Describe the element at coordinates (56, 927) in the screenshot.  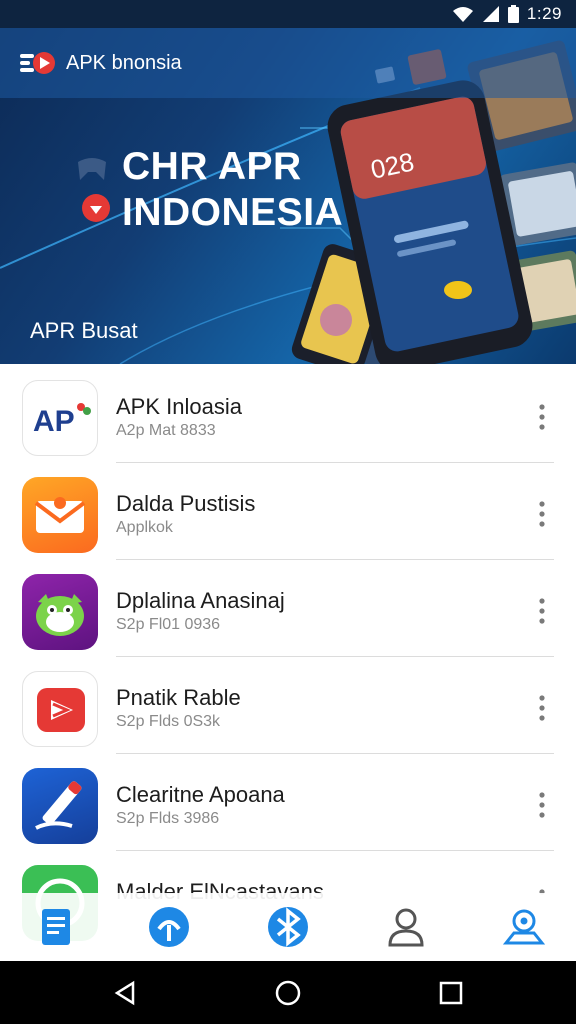
I see `document-icon` at that location.